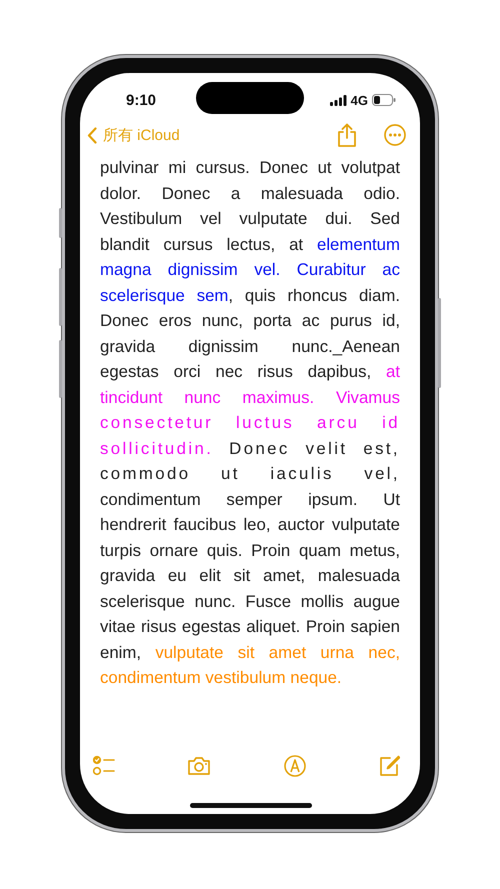 The width and height of the screenshot is (500, 889). Describe the element at coordinates (347, 135) in the screenshot. I see `share-icon` at that location.